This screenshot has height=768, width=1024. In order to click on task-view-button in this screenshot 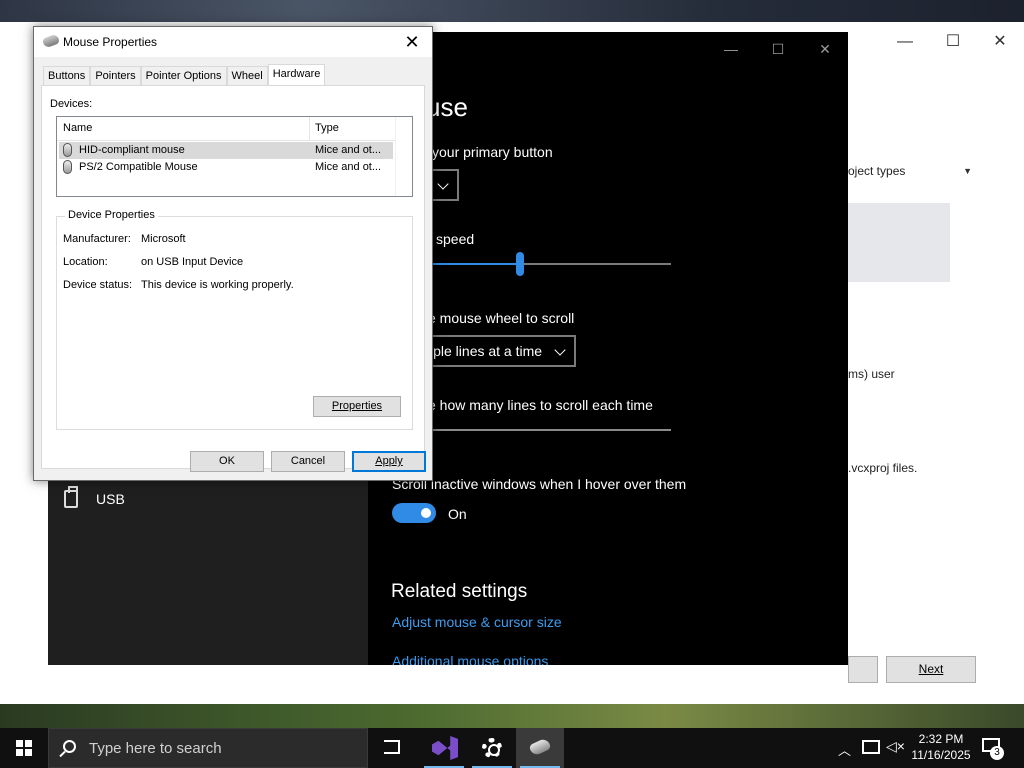, I will do `click(392, 748)`.